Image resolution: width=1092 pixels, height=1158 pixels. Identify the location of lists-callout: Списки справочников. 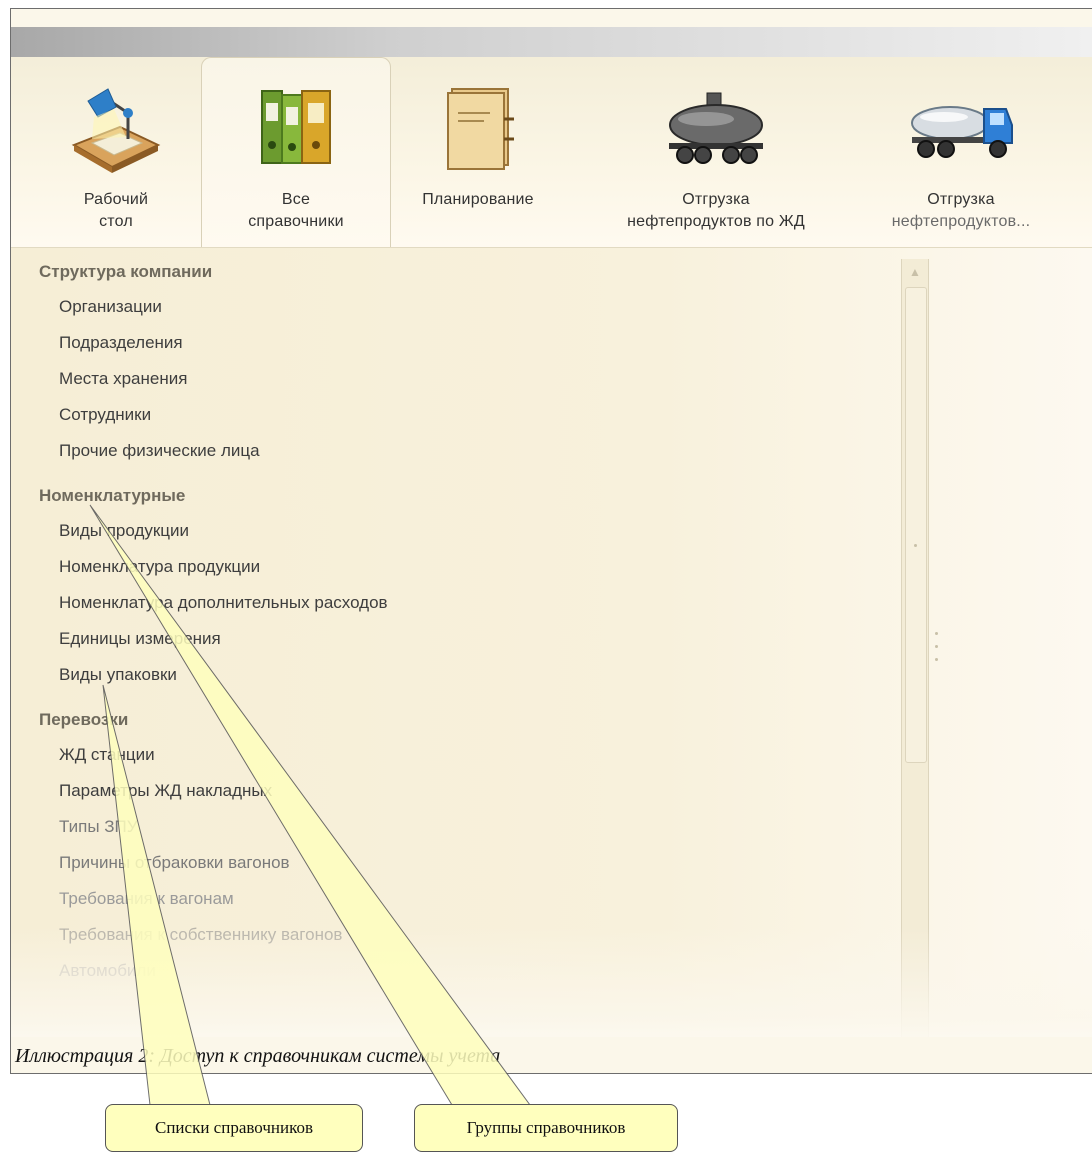
(234, 1128).